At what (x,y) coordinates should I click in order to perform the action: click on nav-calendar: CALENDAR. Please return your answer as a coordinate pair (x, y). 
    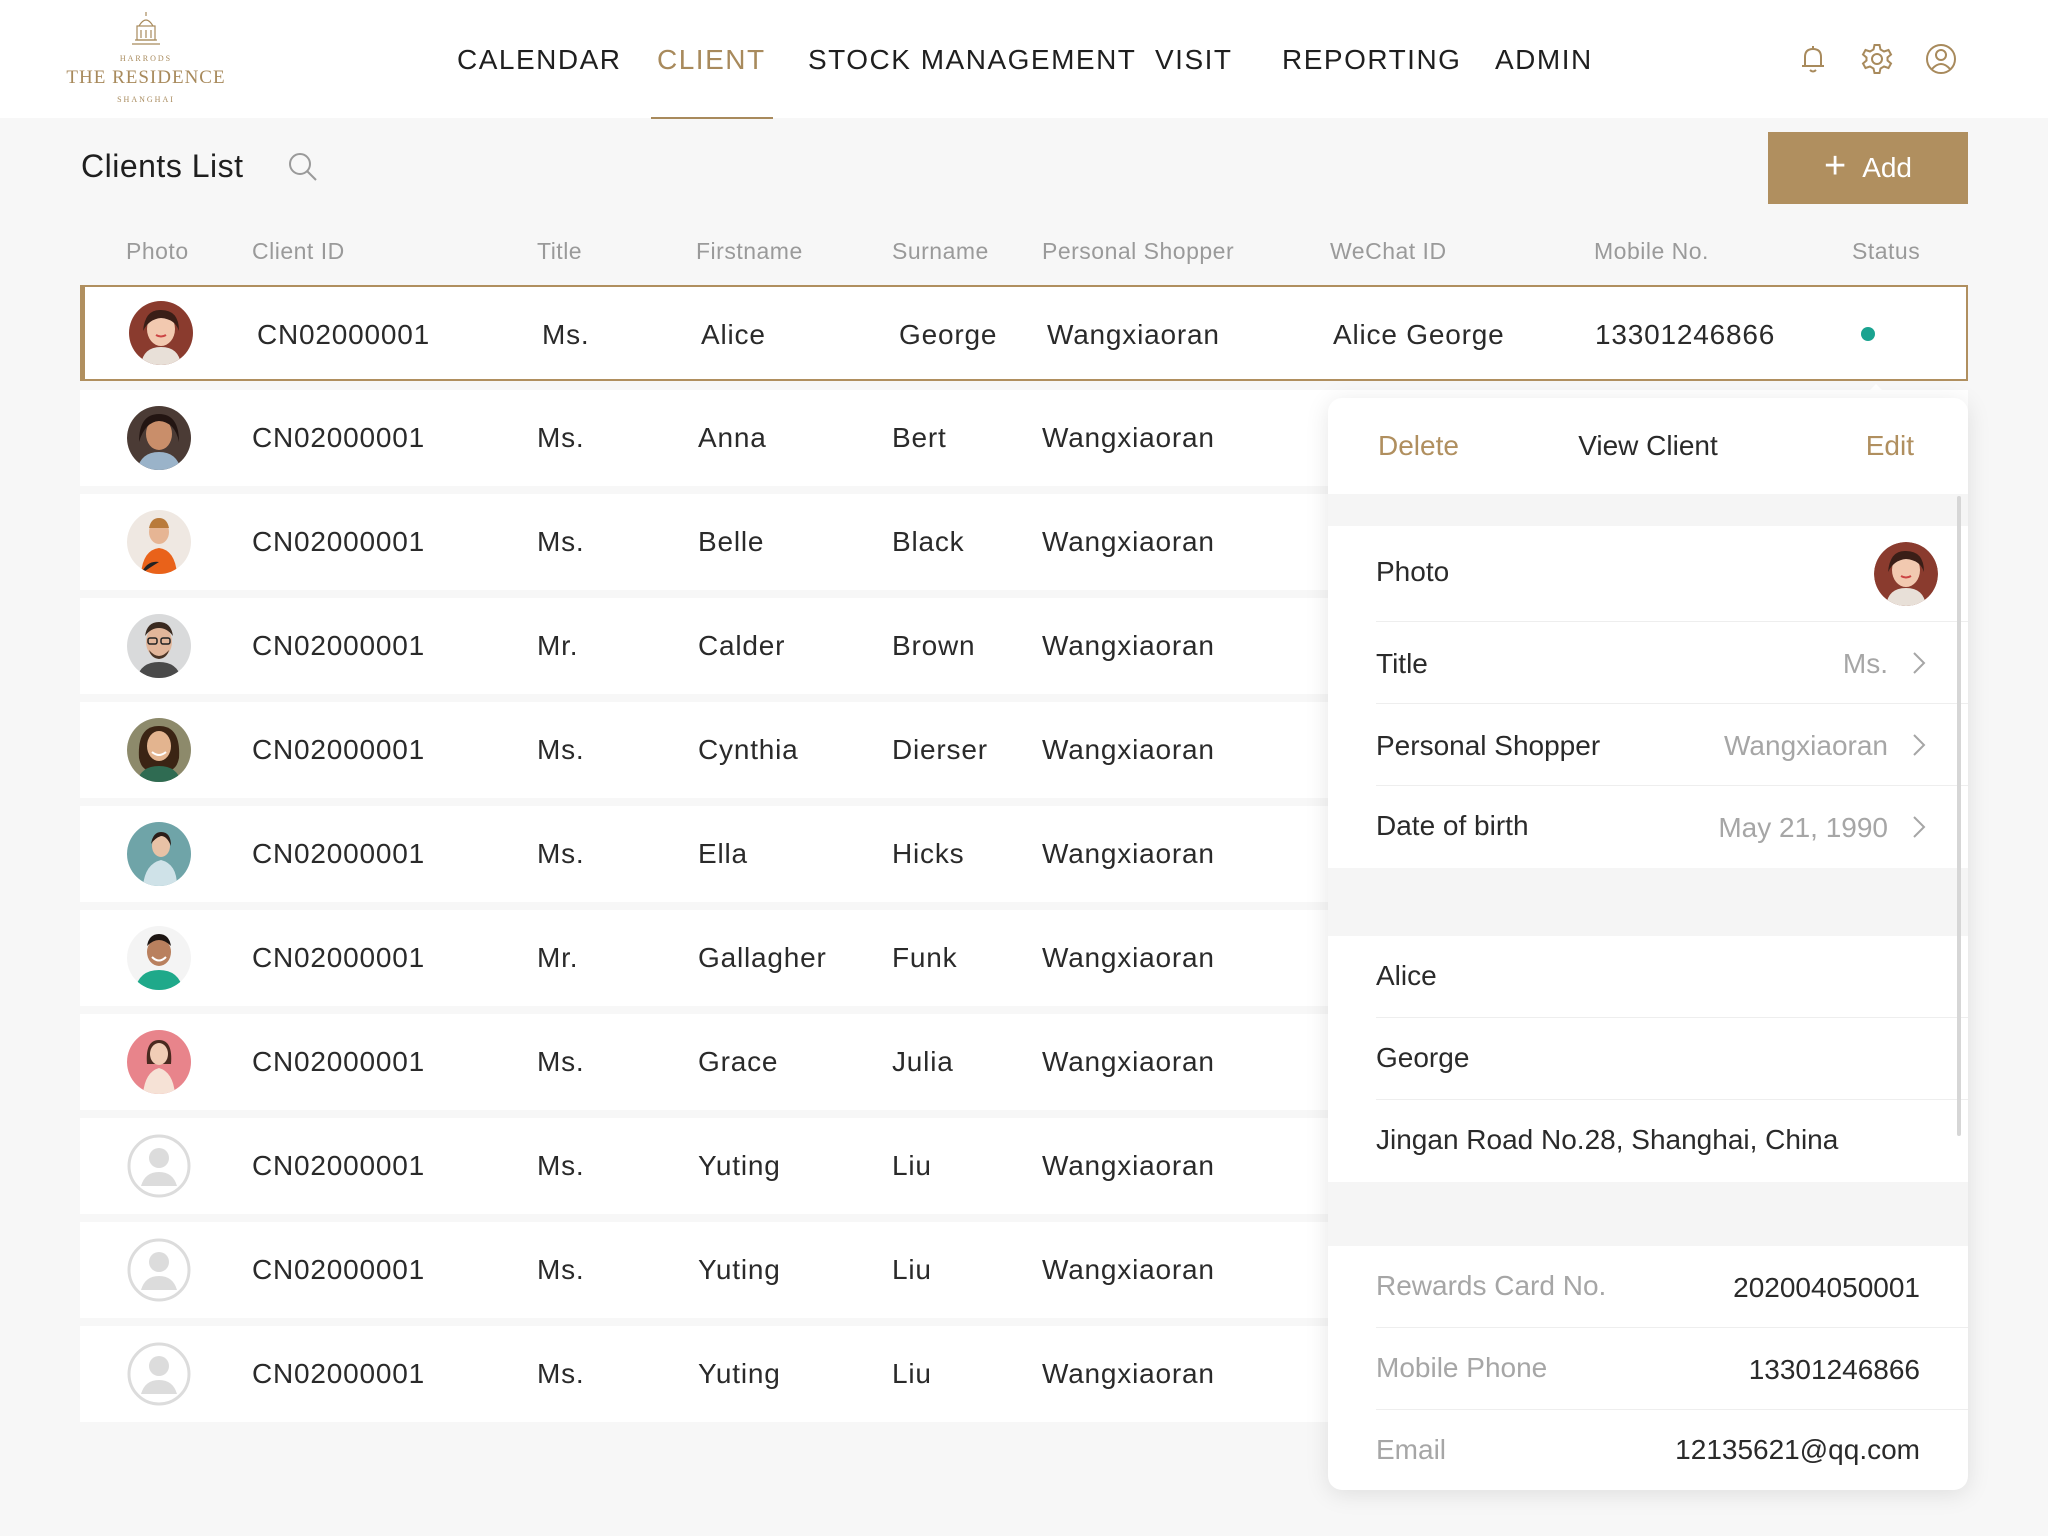
    Looking at the image, I should click on (539, 60).